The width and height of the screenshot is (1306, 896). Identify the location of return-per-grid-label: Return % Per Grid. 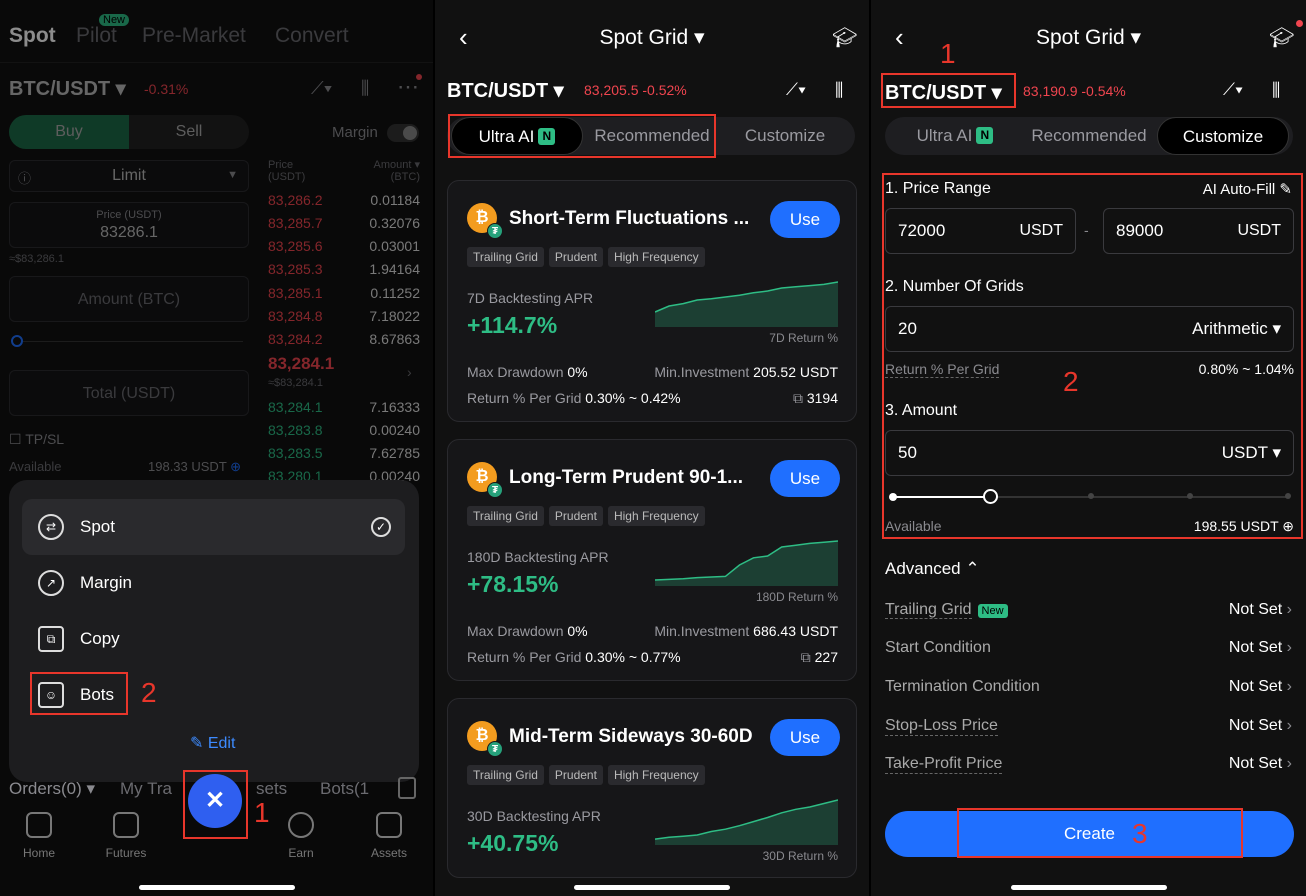
(524, 398).